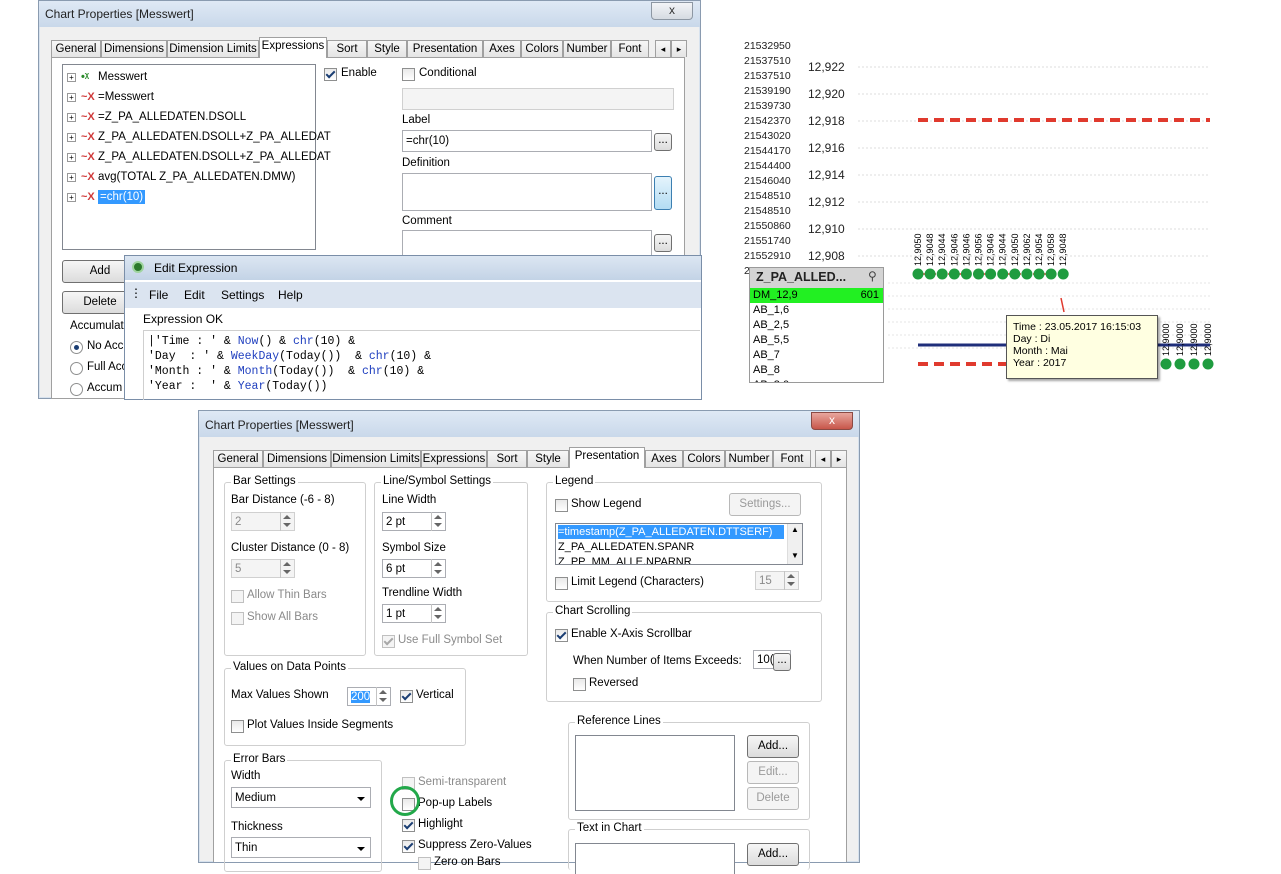 The height and width of the screenshot is (874, 1281). I want to click on tree-row-expression: + ~X avg(TOTAL Z_PA_ALLEDATEN.DMW), so click(181, 177).